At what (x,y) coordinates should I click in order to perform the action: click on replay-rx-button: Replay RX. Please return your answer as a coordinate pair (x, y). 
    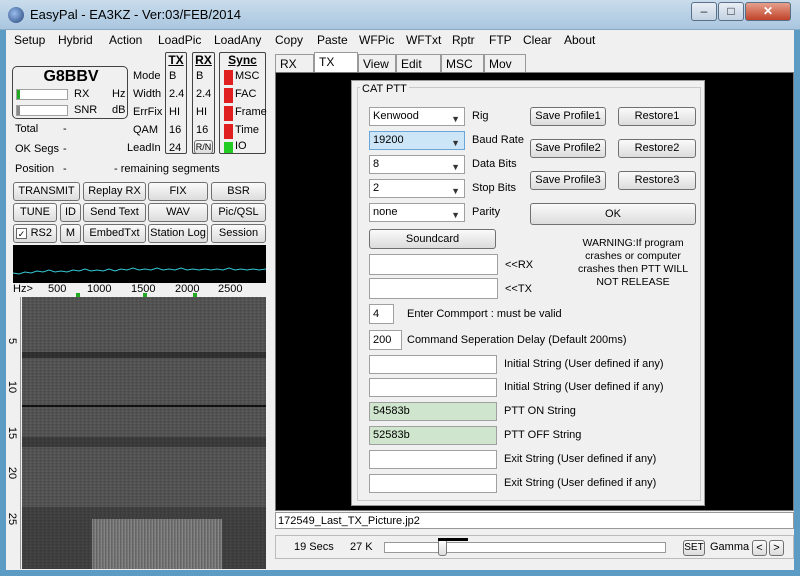
    Looking at the image, I should click on (114, 191).